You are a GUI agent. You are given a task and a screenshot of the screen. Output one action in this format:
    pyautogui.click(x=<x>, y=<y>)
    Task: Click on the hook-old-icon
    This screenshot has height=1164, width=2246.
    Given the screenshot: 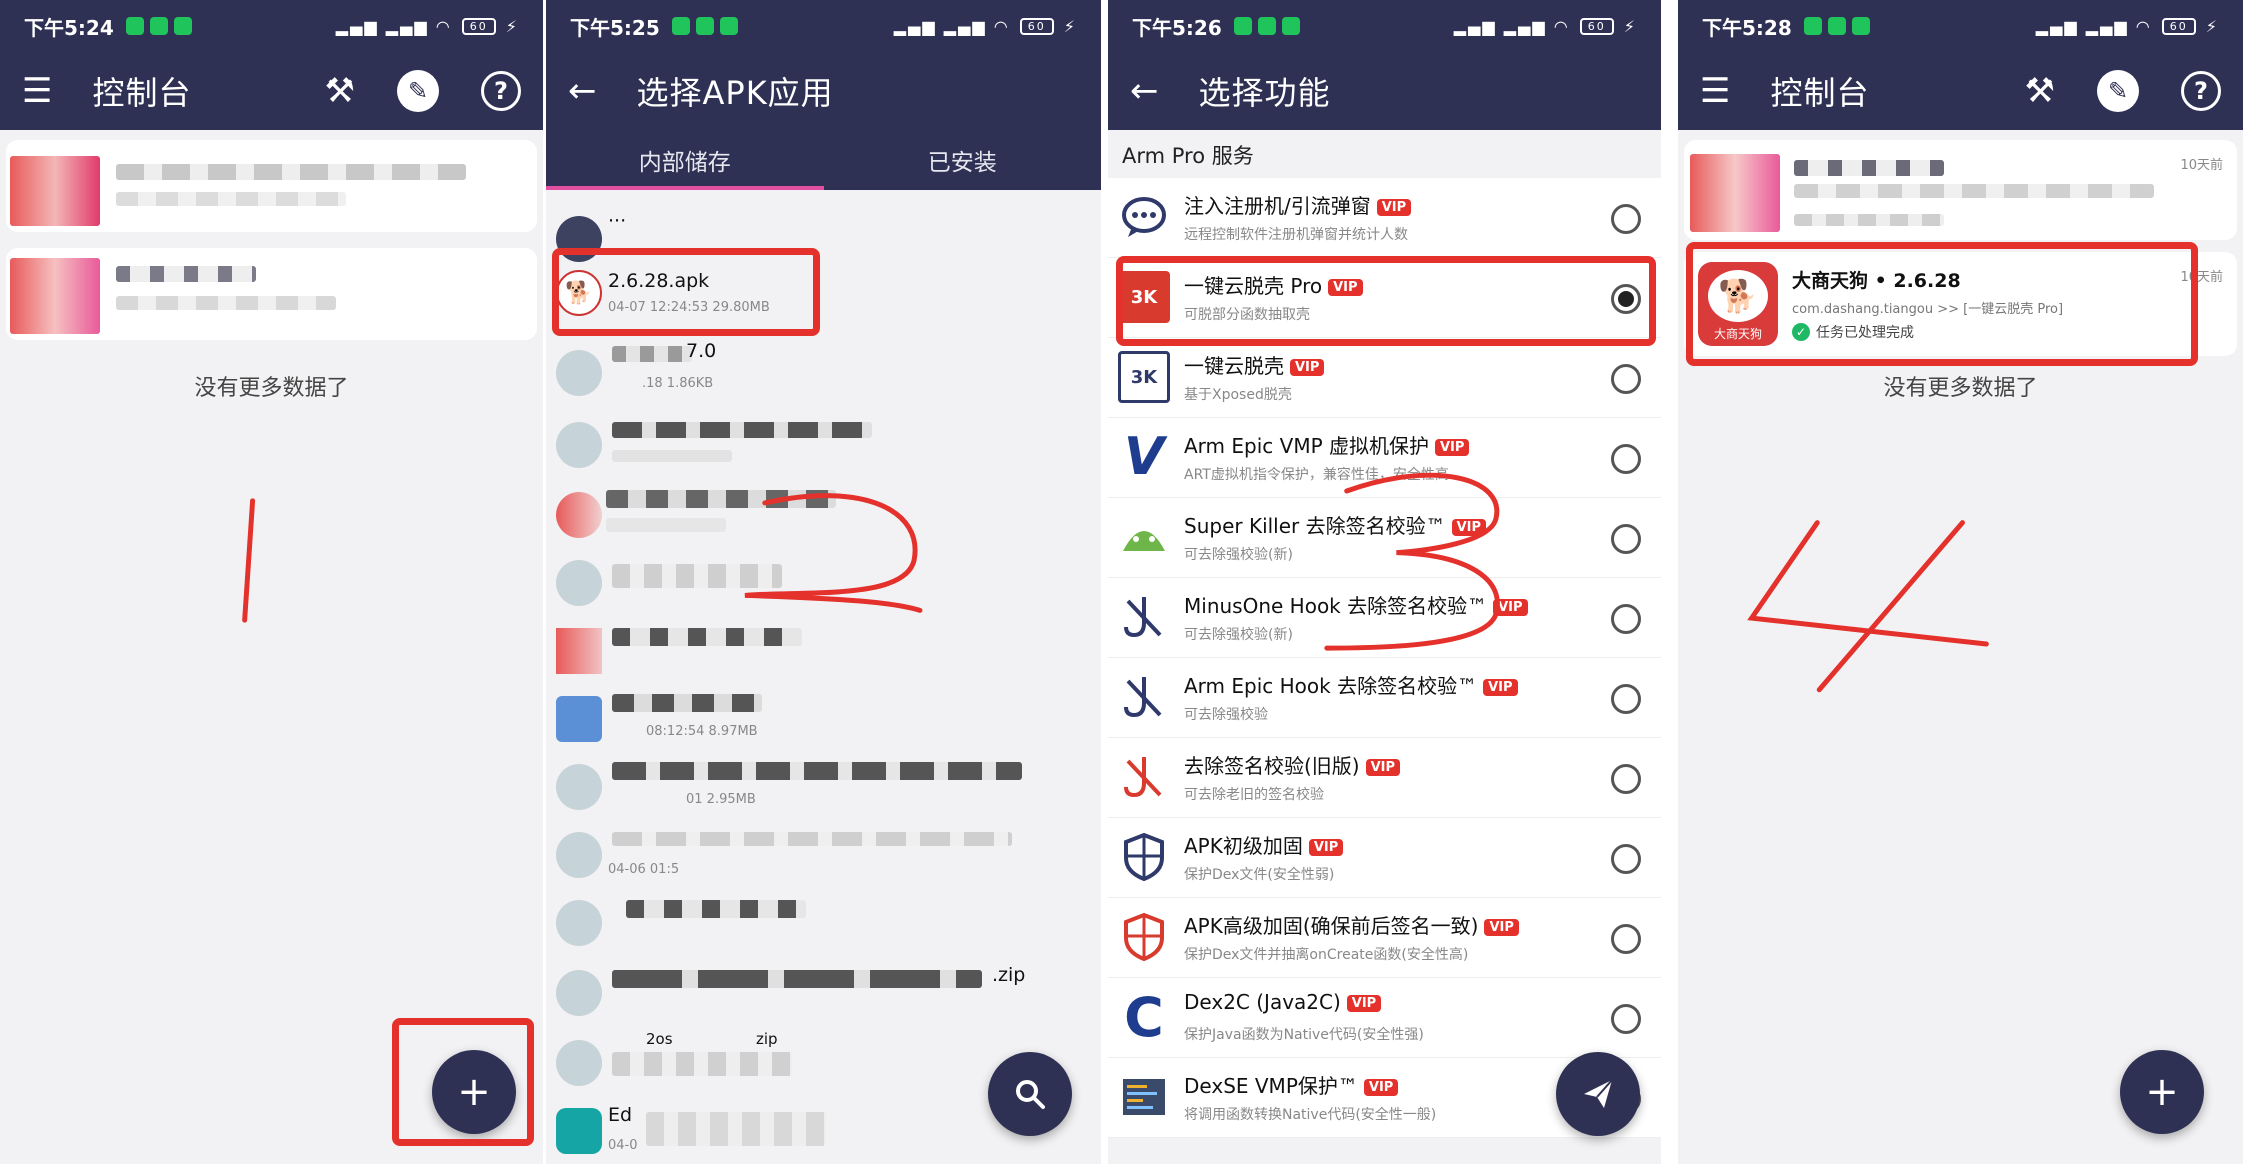 What is the action you would take?
    pyautogui.click(x=1144, y=777)
    